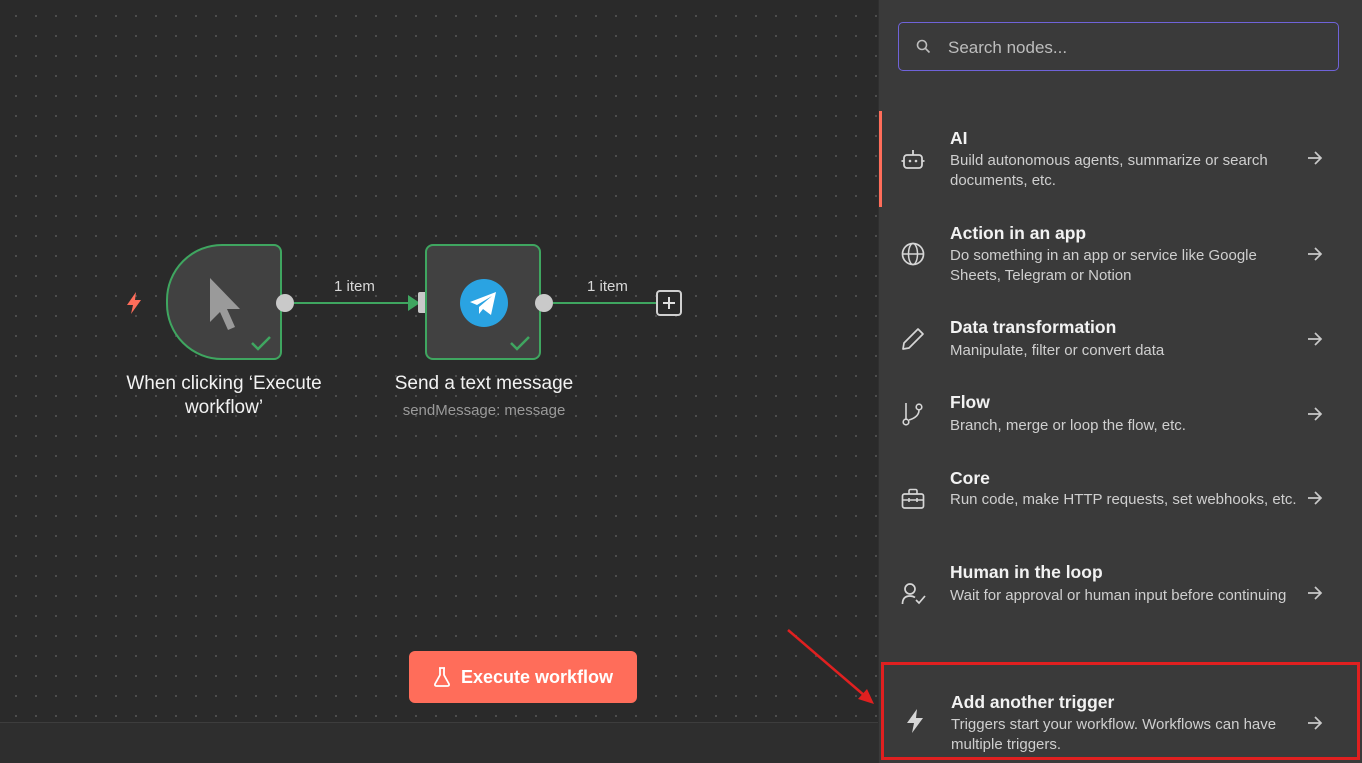 This screenshot has width=1362, height=763. I want to click on add-node-button, so click(669, 303).